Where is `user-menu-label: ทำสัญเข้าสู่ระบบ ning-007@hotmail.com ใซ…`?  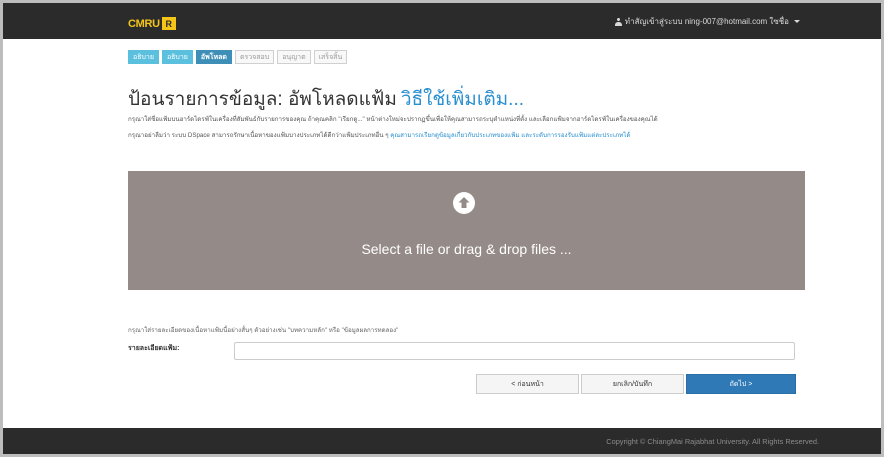 user-menu-label: ทำสัญเข้าสู่ระบบ ning-007@hotmail.com ใซ… is located at coordinates (706, 21).